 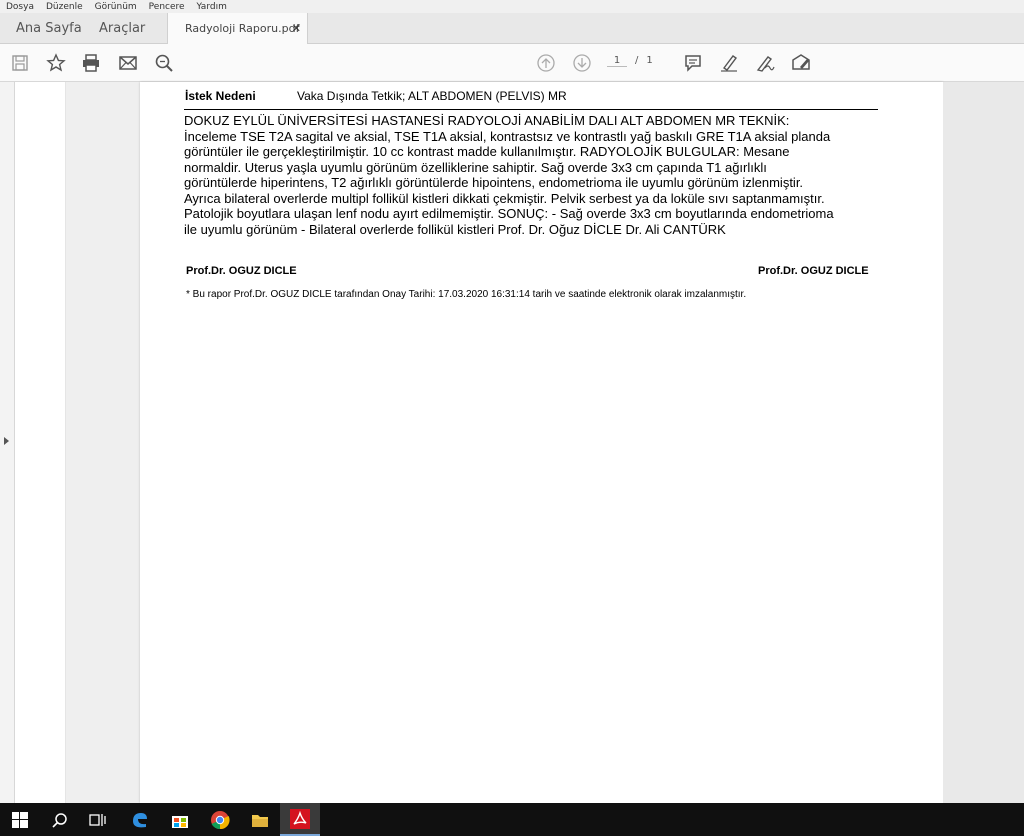 I want to click on star-icon, so click(x=56, y=63).